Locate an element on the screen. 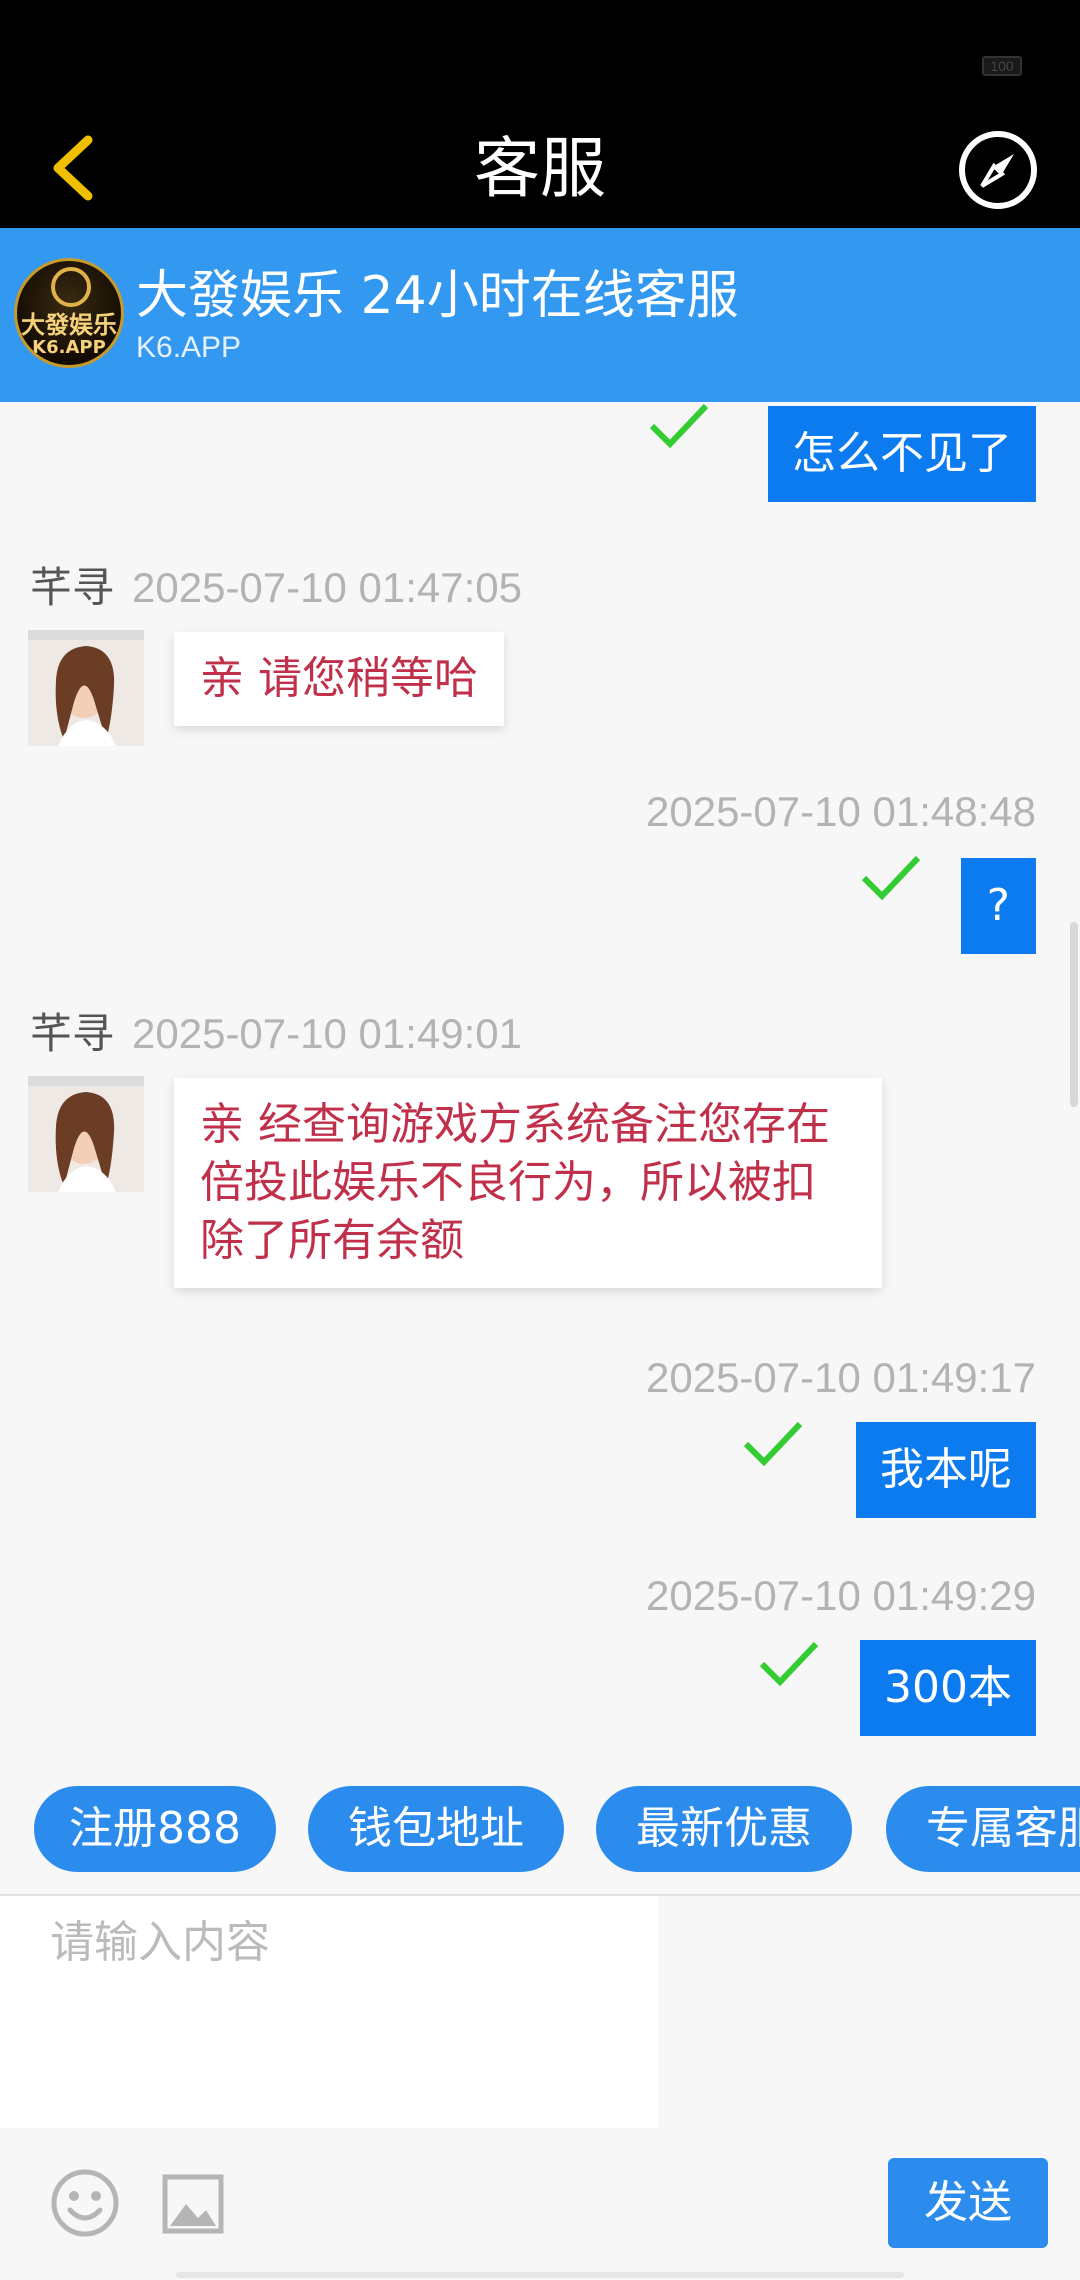 This screenshot has width=1080, height=2280. header-title: 大發娱乐 24小时在线客服 is located at coordinates (437, 296).